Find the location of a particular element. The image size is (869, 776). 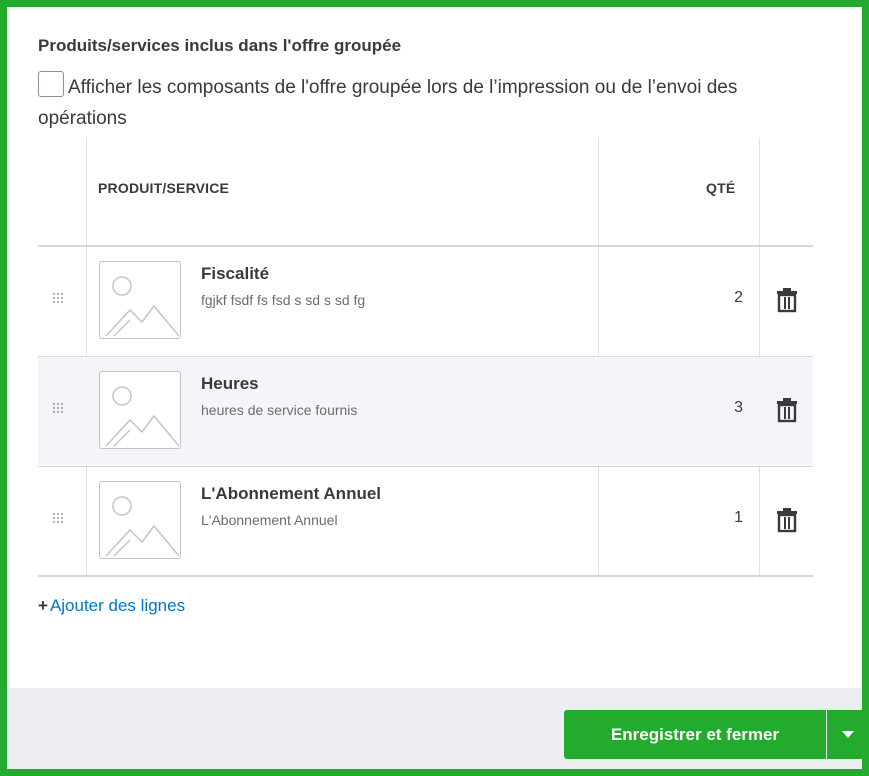

table-row: Heures heures de service fournis 3 is located at coordinates (425, 411).